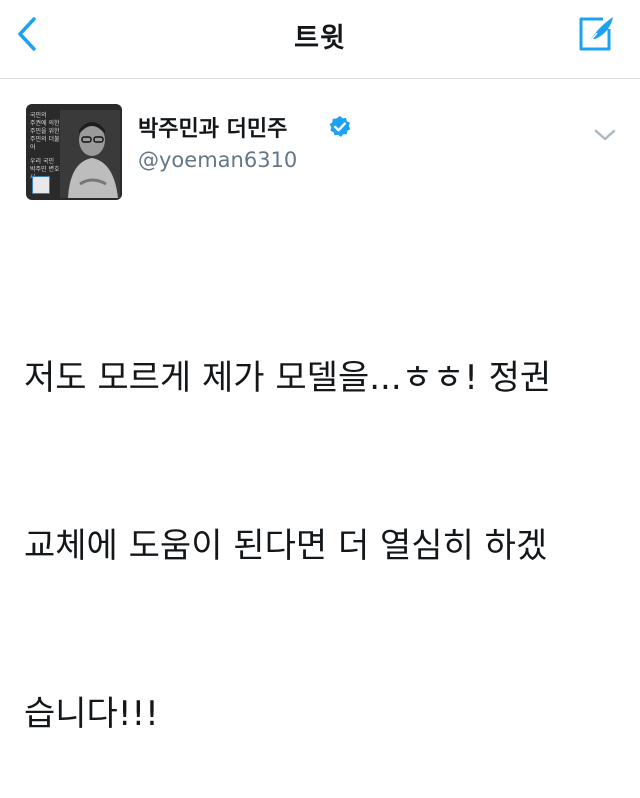  What do you see at coordinates (212, 127) in the screenshot?
I see `display-name: 박주민과 더민주` at bounding box center [212, 127].